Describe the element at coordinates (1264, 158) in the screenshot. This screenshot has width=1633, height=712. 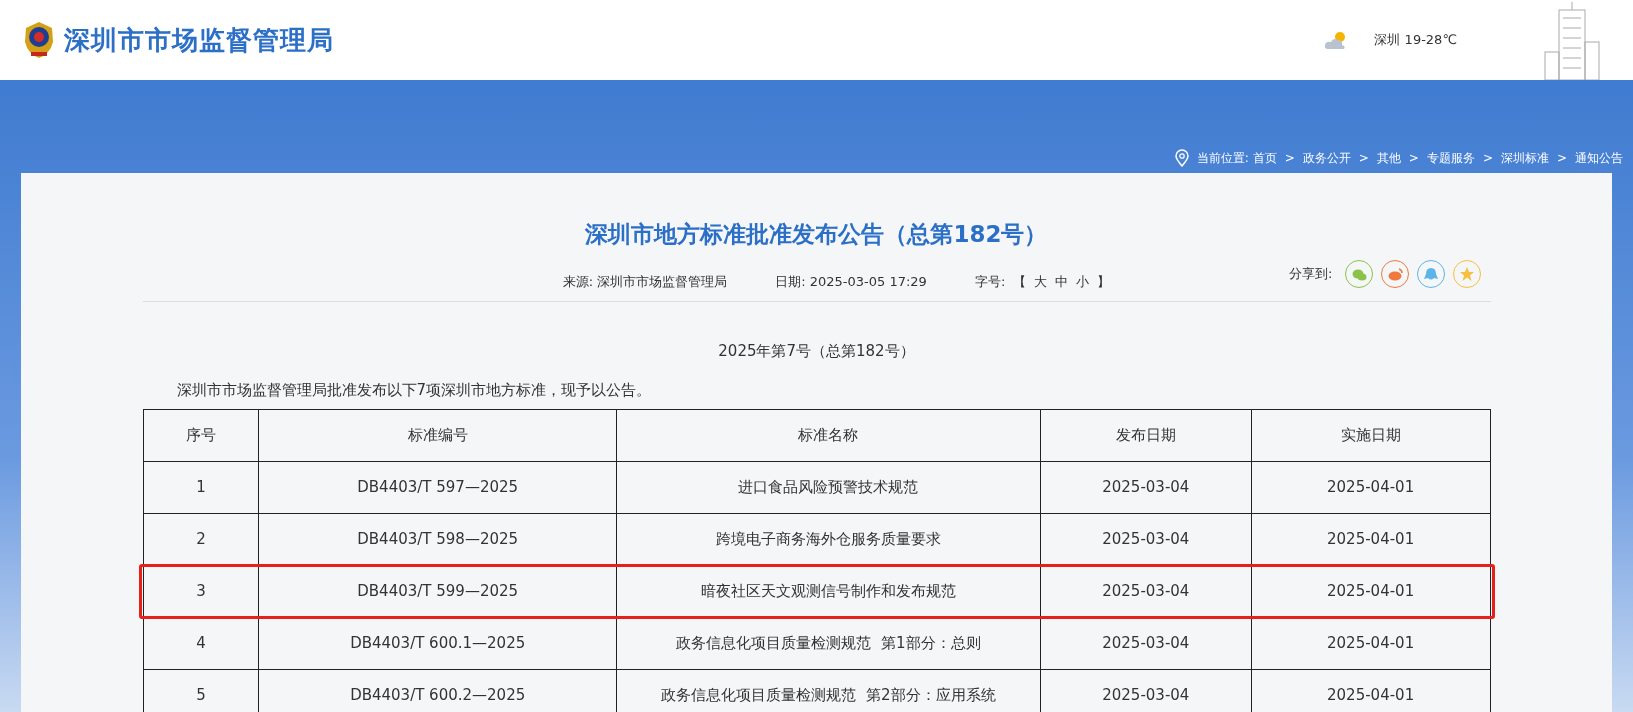
I see `breadcrumb-link: 首页` at that location.